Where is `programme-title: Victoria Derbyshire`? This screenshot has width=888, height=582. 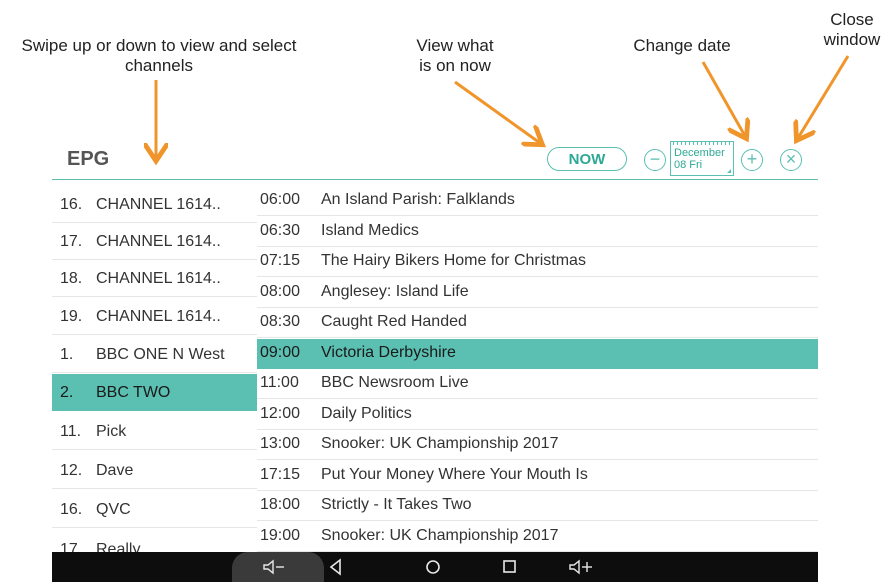
programme-title: Victoria Derbyshire is located at coordinates (388, 352).